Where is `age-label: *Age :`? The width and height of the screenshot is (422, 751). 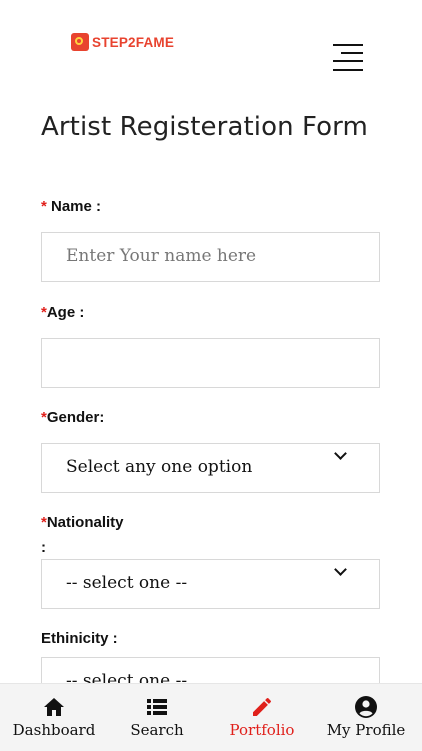 age-label: *Age : is located at coordinates (62, 312).